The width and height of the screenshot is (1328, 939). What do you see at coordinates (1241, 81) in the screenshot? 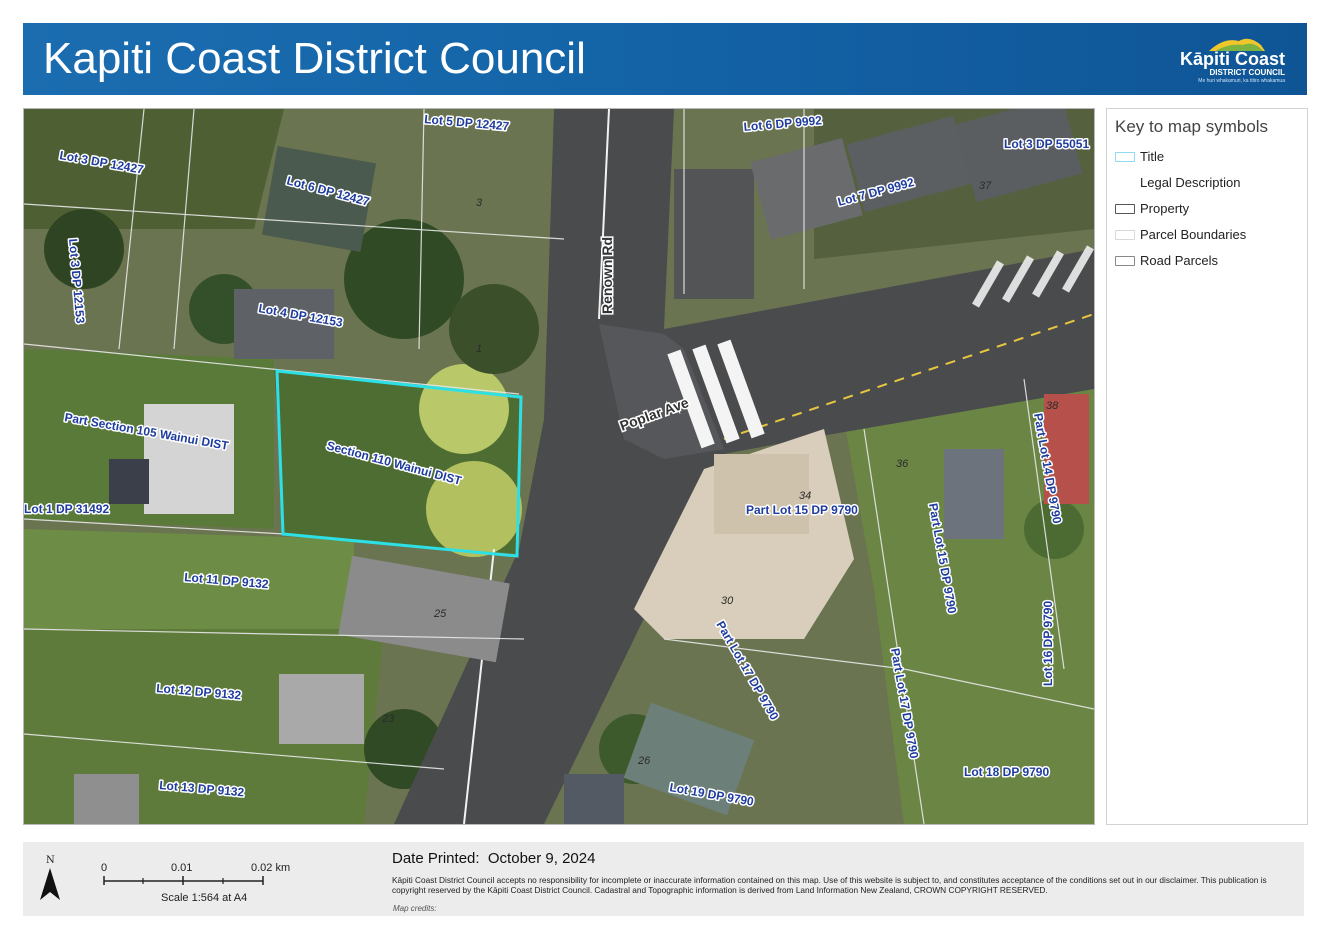
I see `logo-tagline: Me huri whakamuri, ka titiro whakamua` at bounding box center [1241, 81].